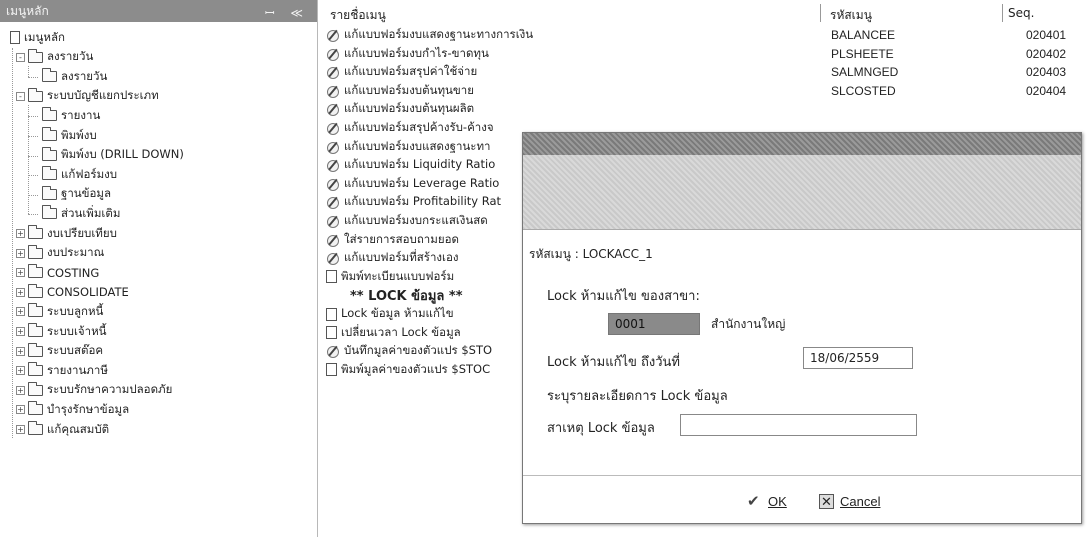  I want to click on dialog-title-bar, so click(802, 144).